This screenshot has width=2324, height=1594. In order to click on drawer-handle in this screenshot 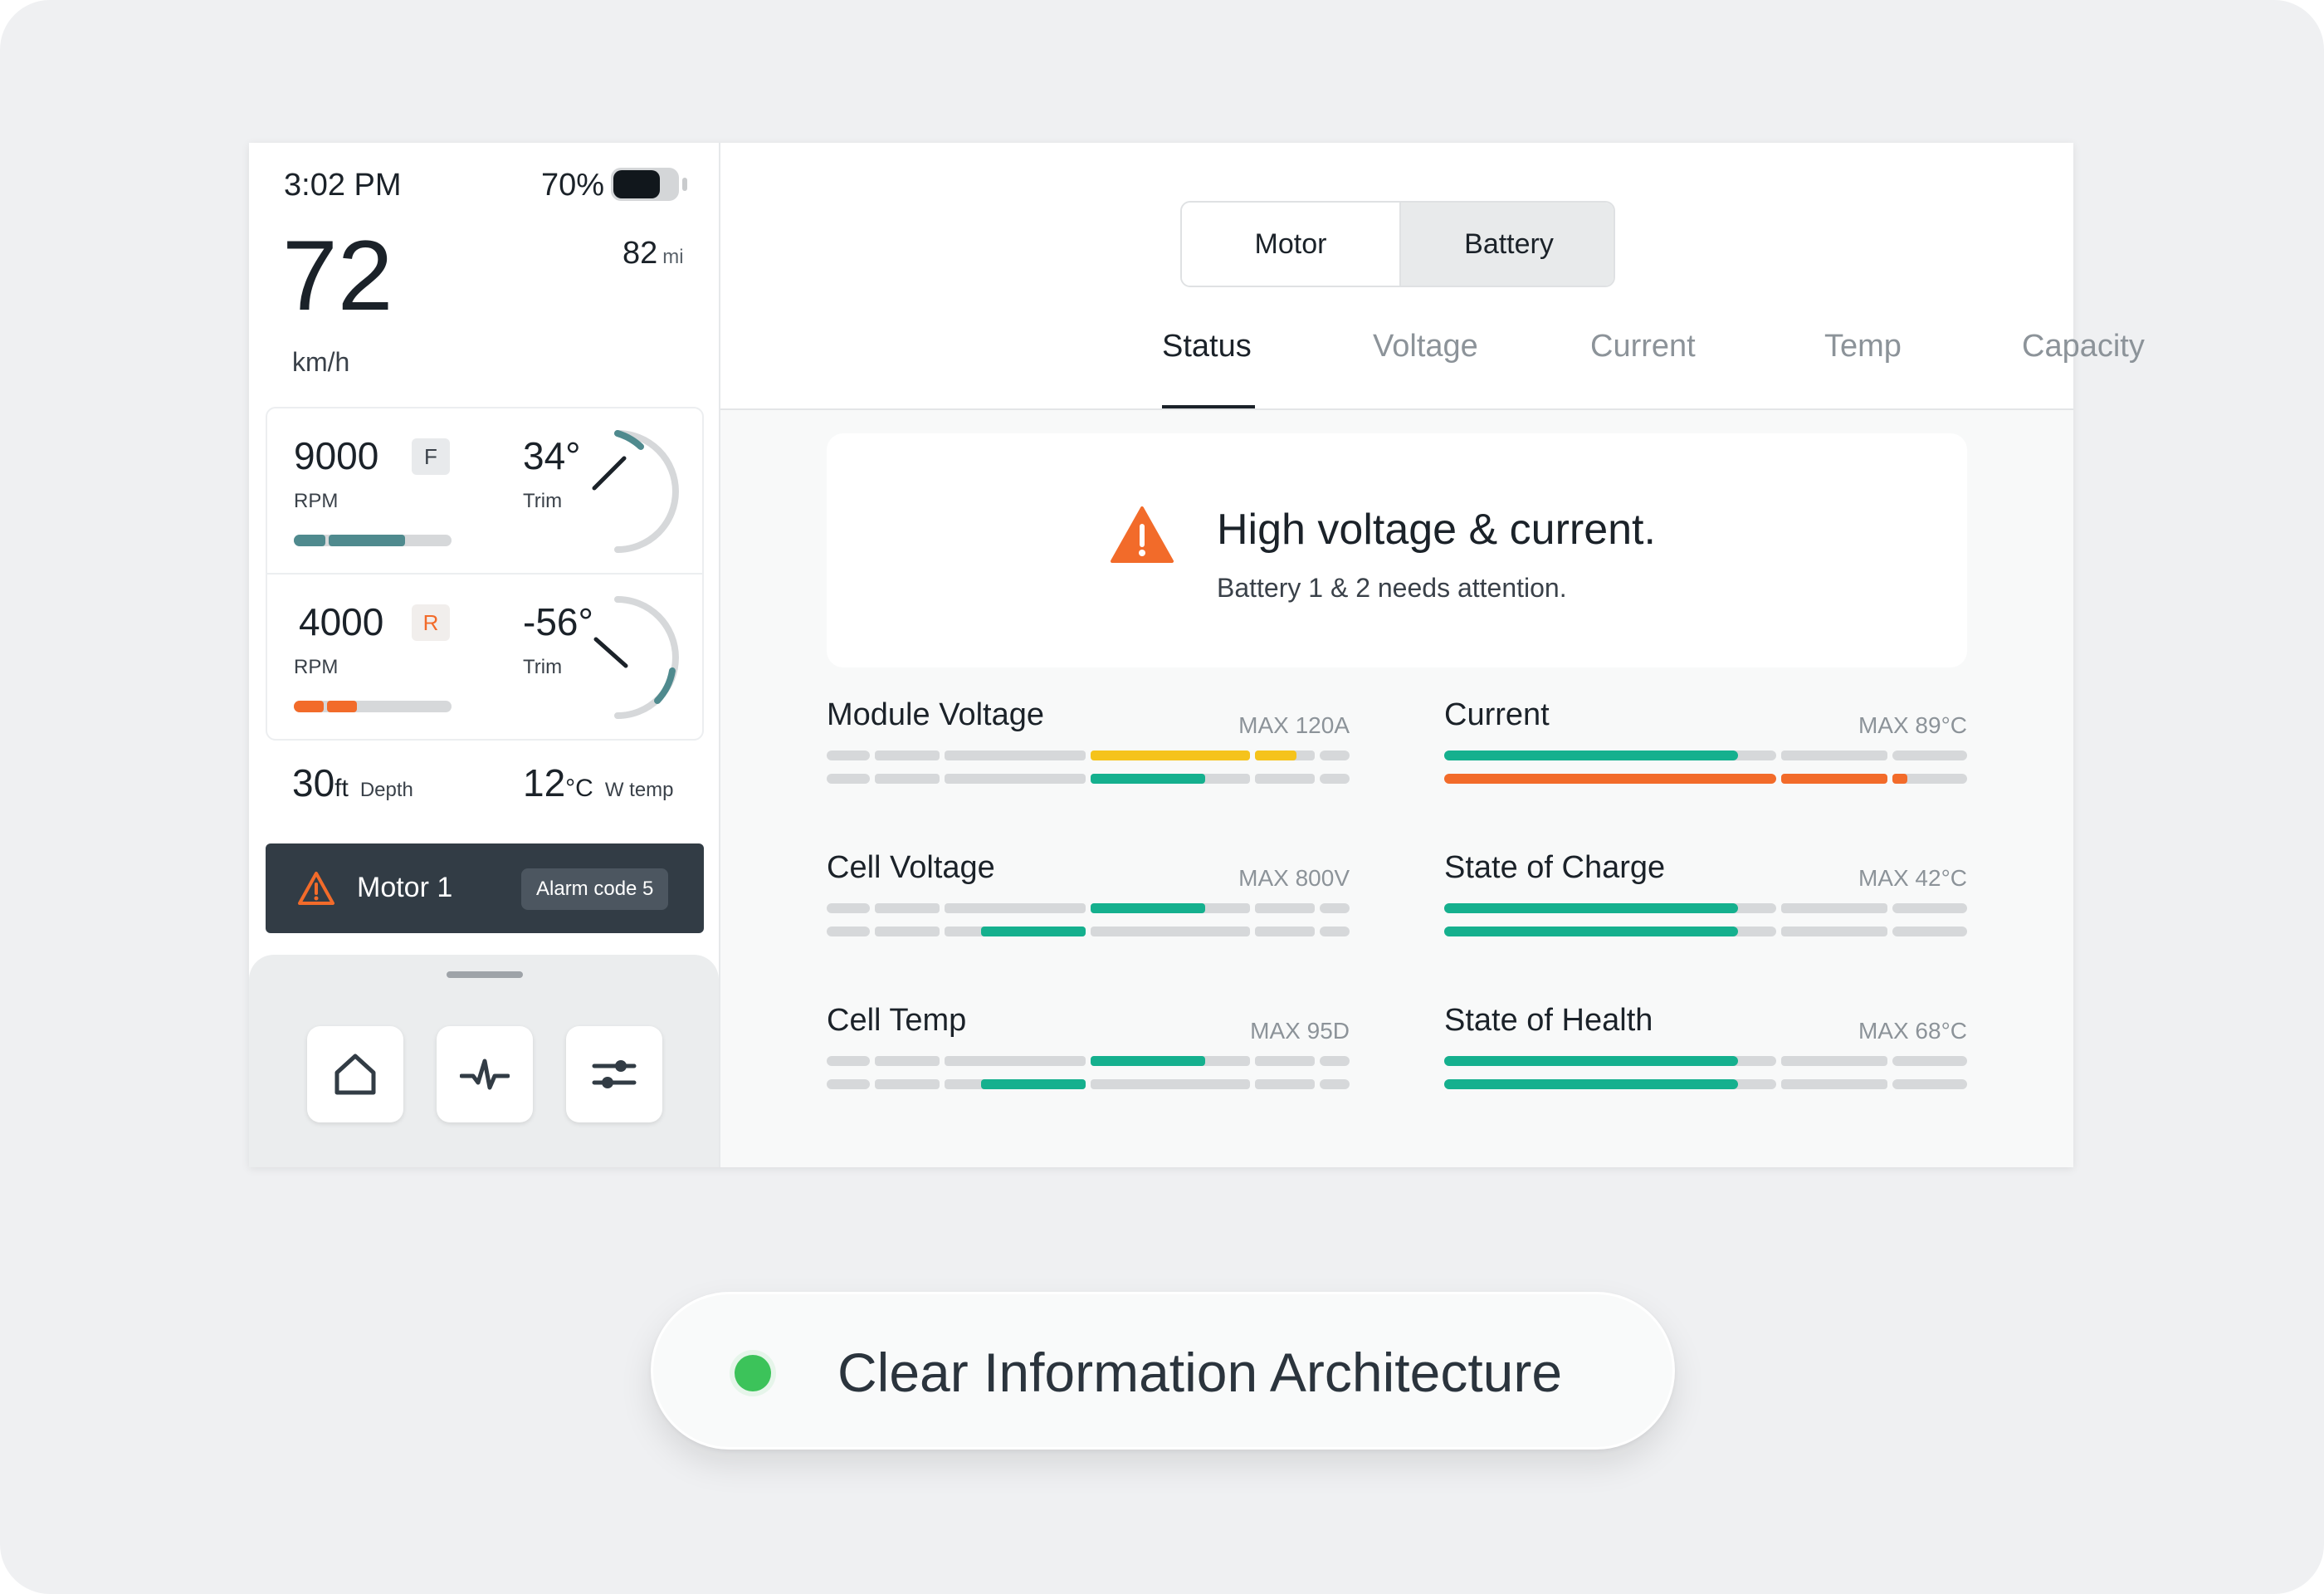, I will do `click(485, 974)`.